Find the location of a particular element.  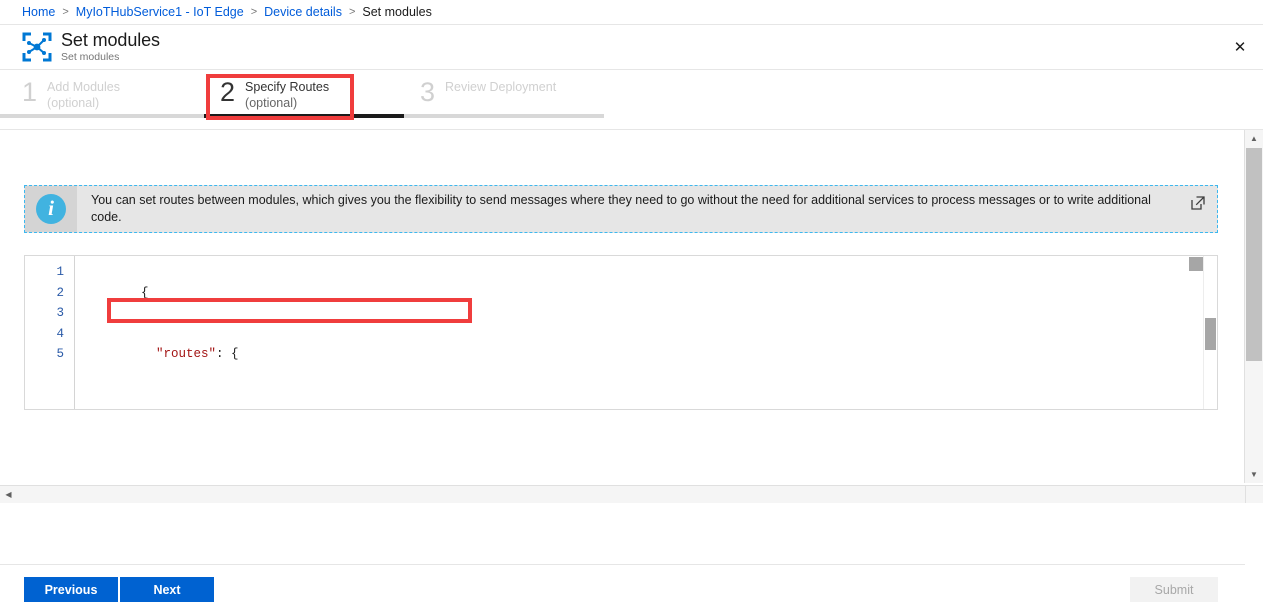

editor-line-numbers: 1 2 3 4 5 is located at coordinates (50, 332).